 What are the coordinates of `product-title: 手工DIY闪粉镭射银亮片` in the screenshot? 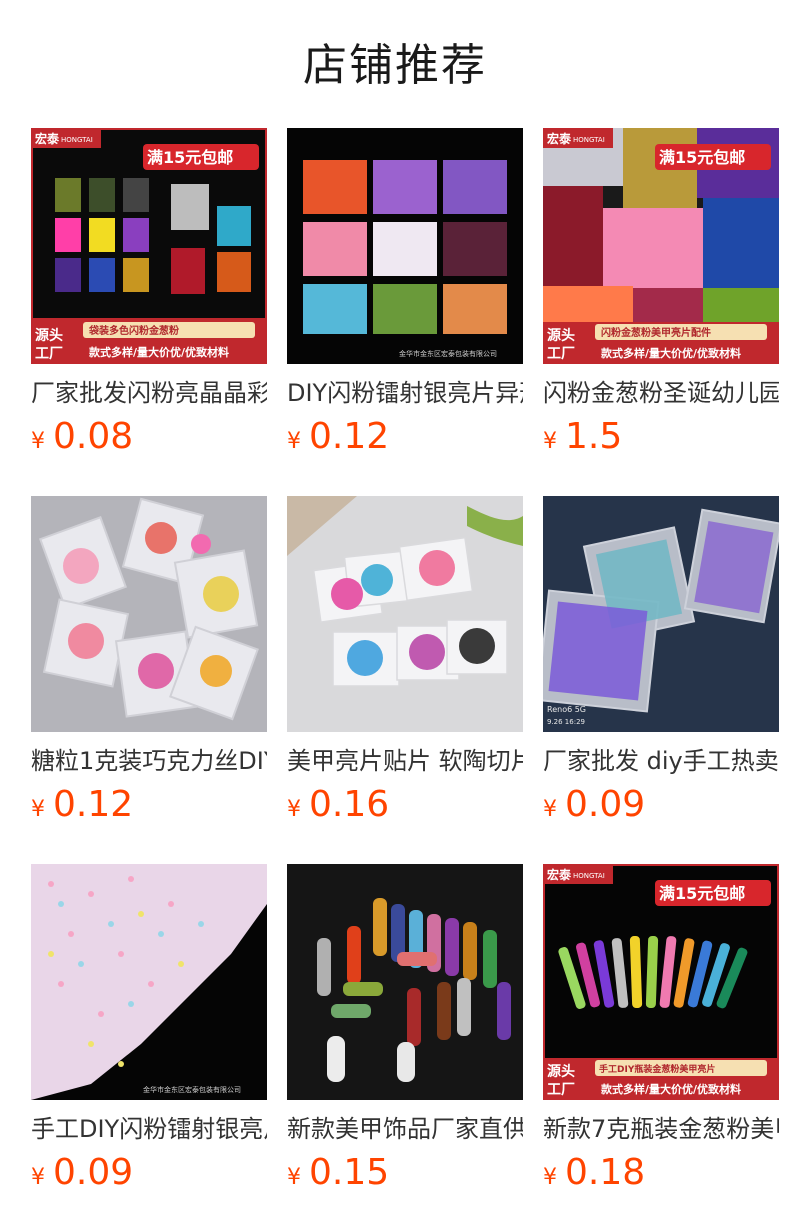 It's located at (149, 1129).